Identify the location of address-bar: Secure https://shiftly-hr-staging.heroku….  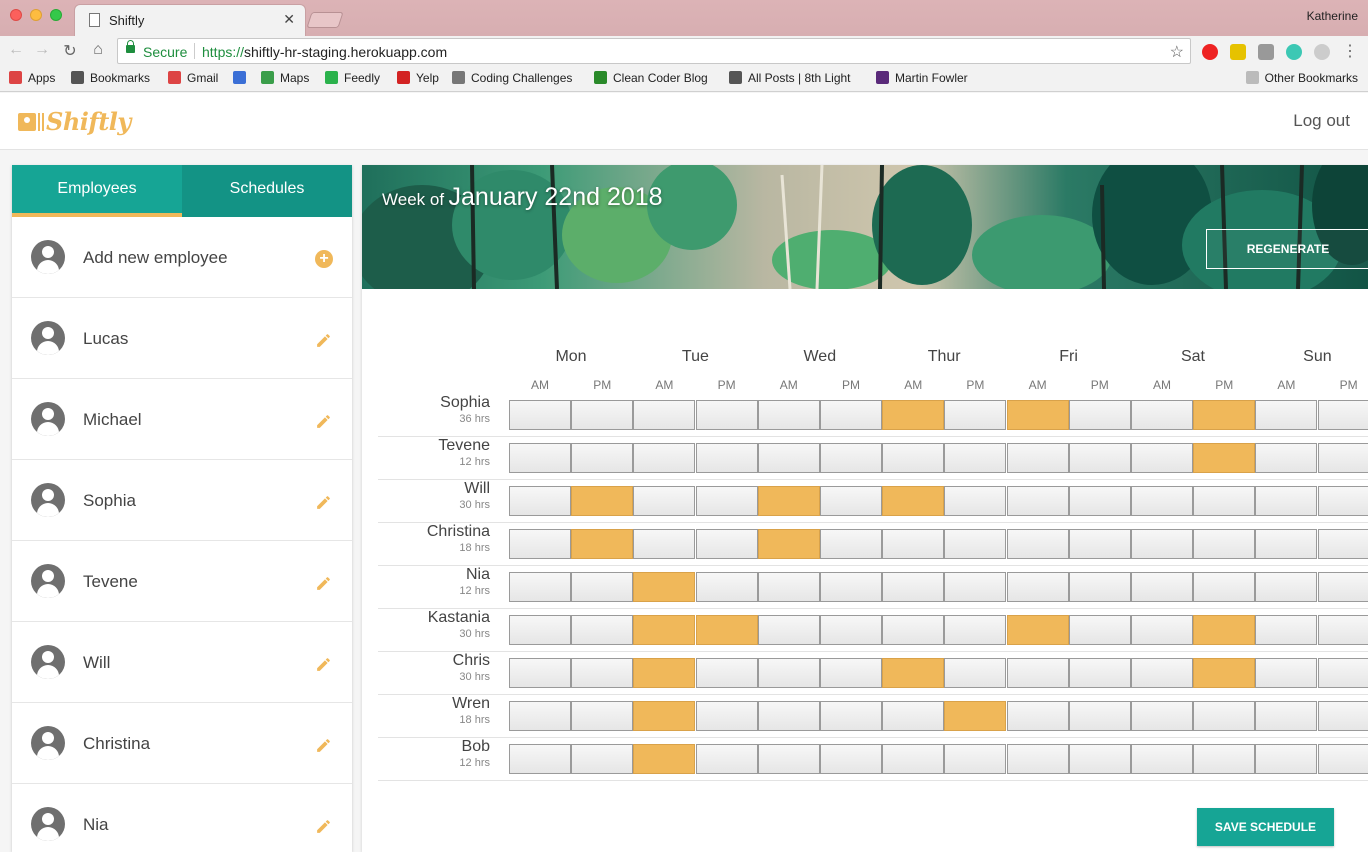
(654, 51).